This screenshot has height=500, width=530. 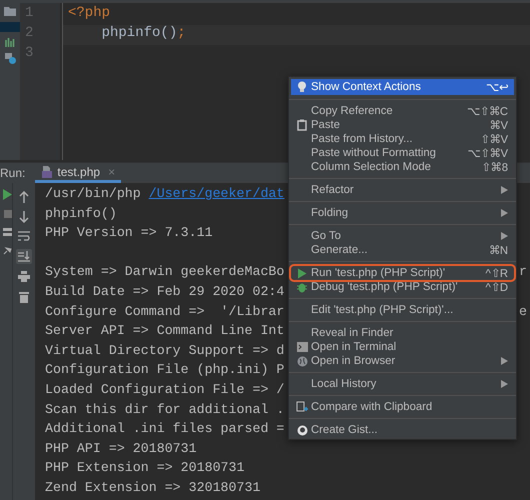 I want to click on menu-item: Open in Terminal, so click(x=402, y=347).